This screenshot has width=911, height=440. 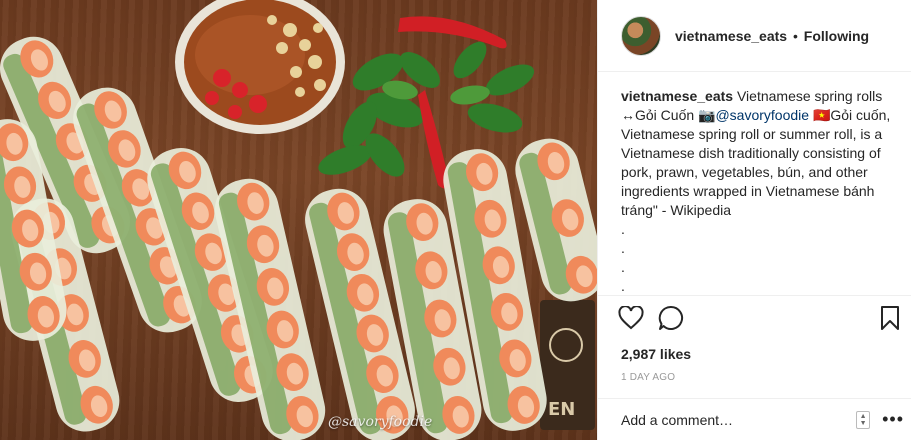 What do you see at coordinates (648, 377) in the screenshot?
I see `post-timestamp: 1 DAY AGO` at bounding box center [648, 377].